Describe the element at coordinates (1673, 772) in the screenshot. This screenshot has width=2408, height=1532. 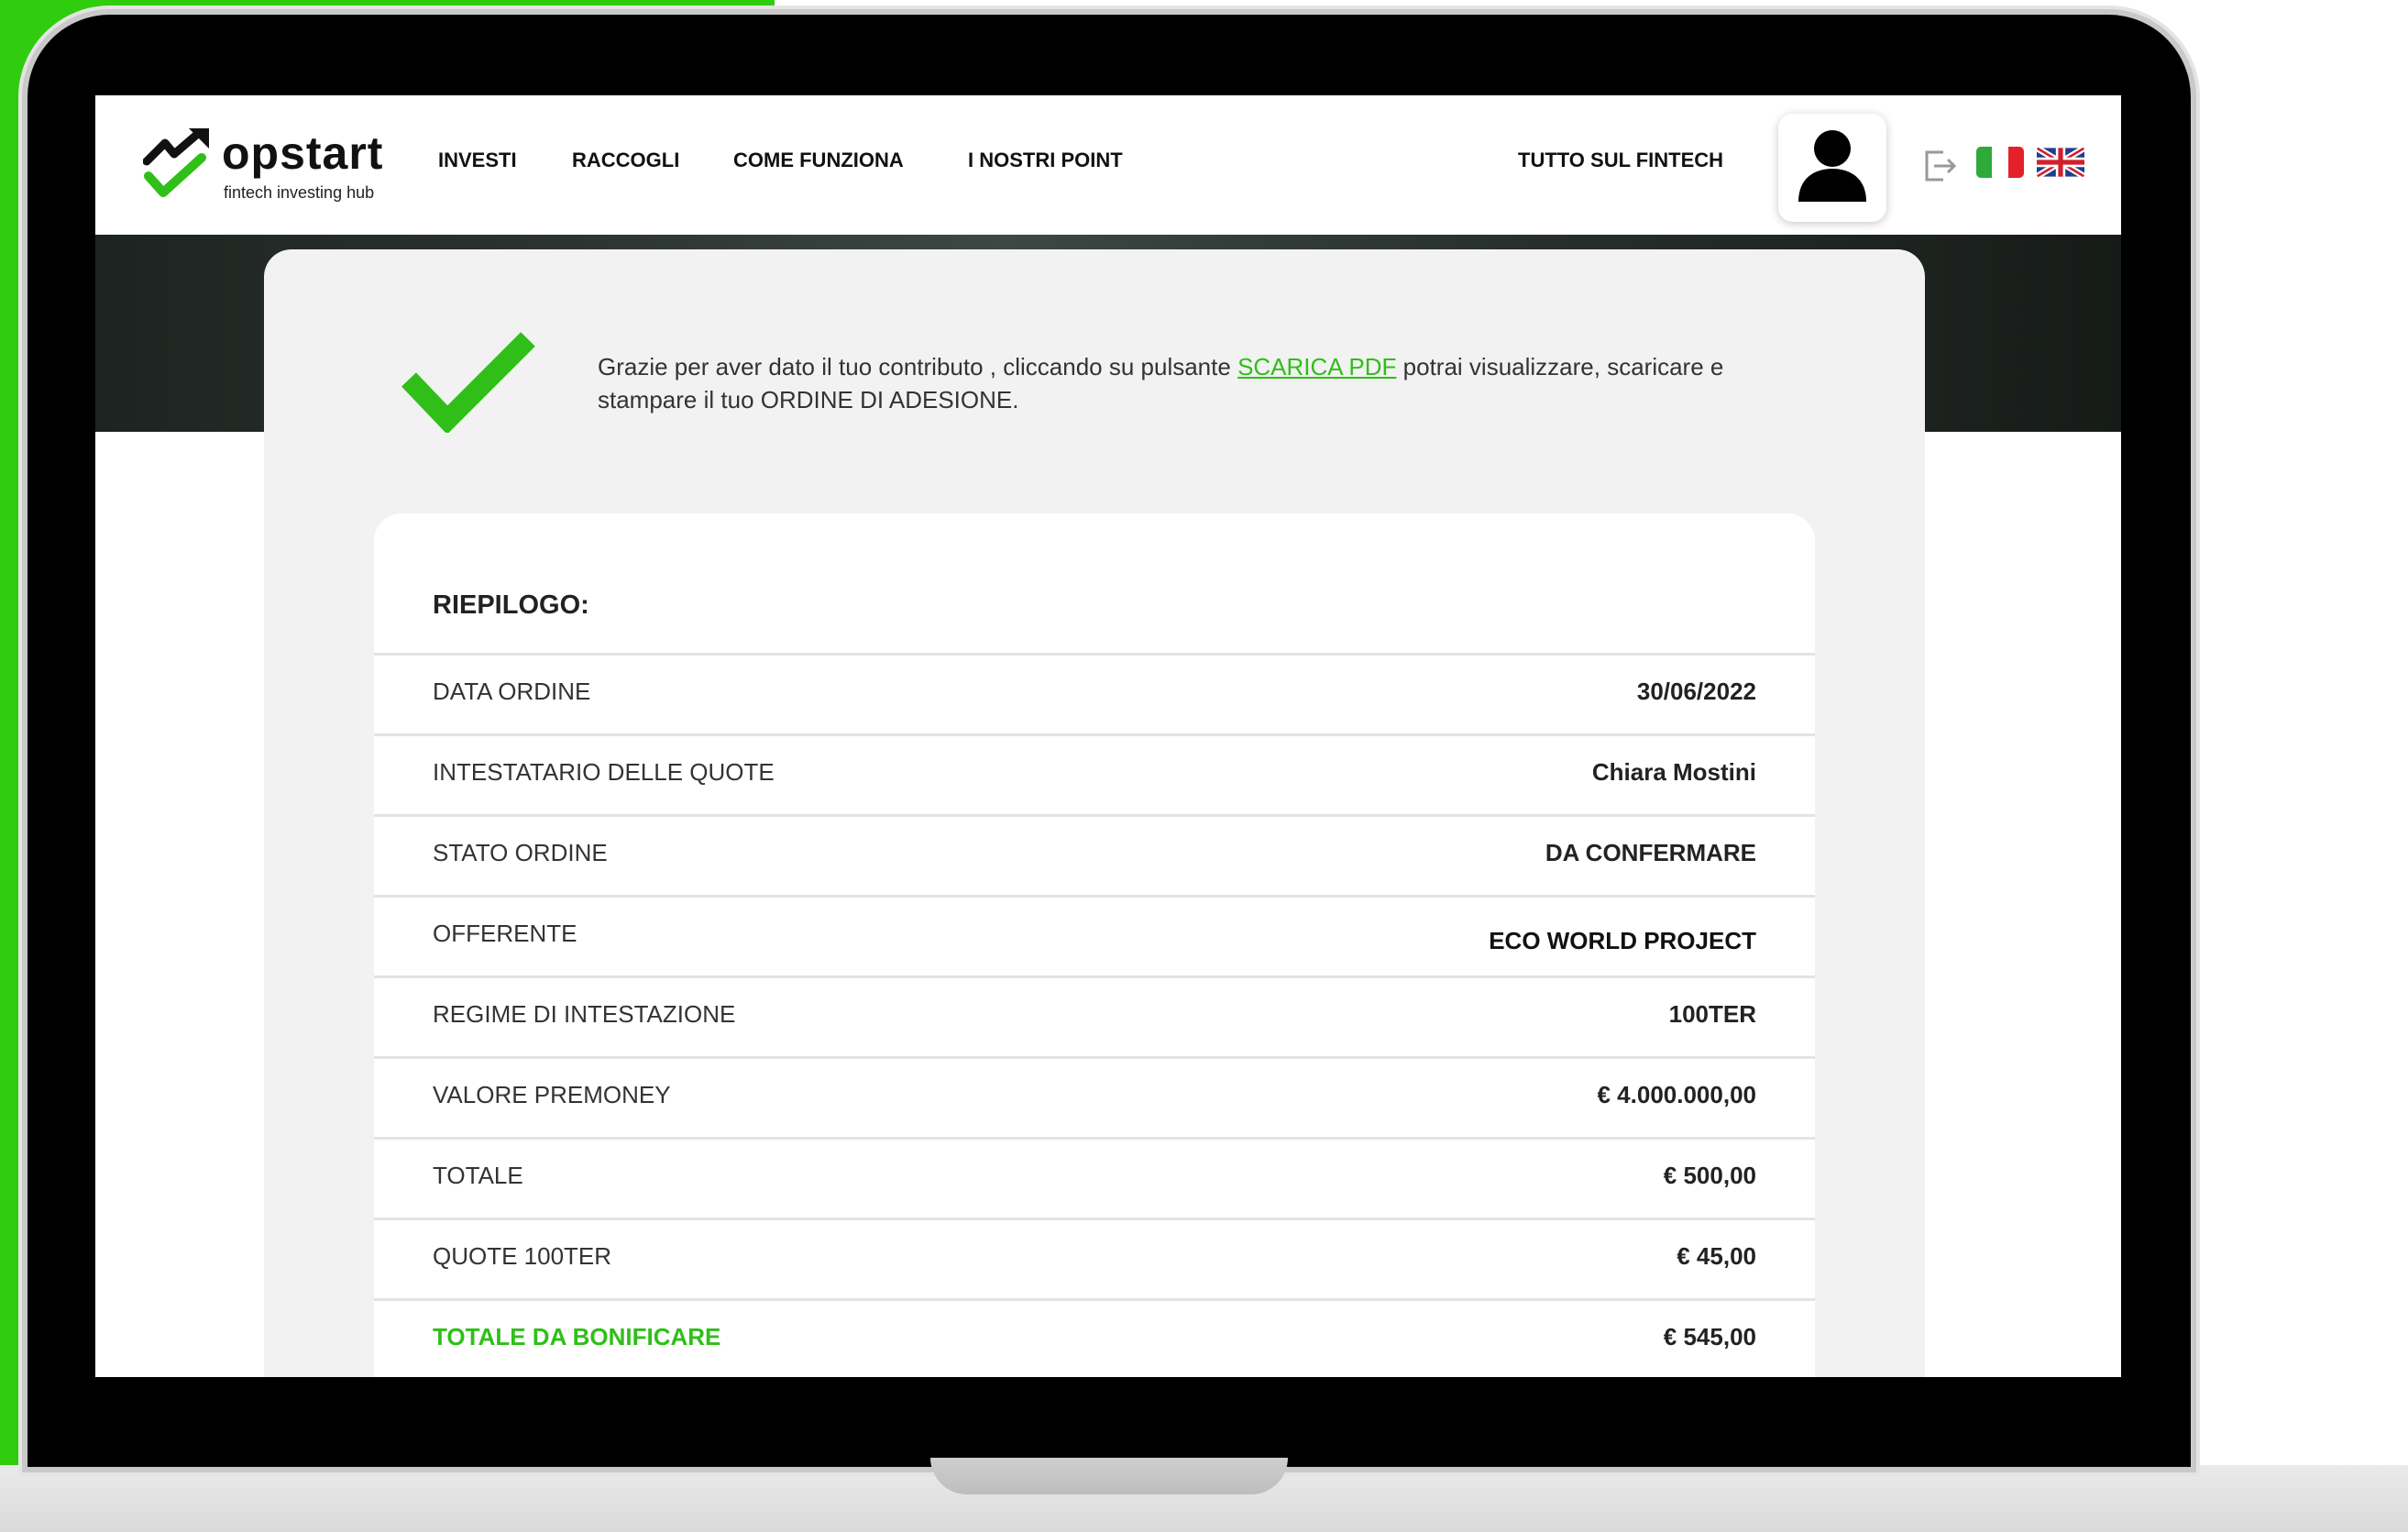
I see `row-value: Chiara Mostini` at that location.